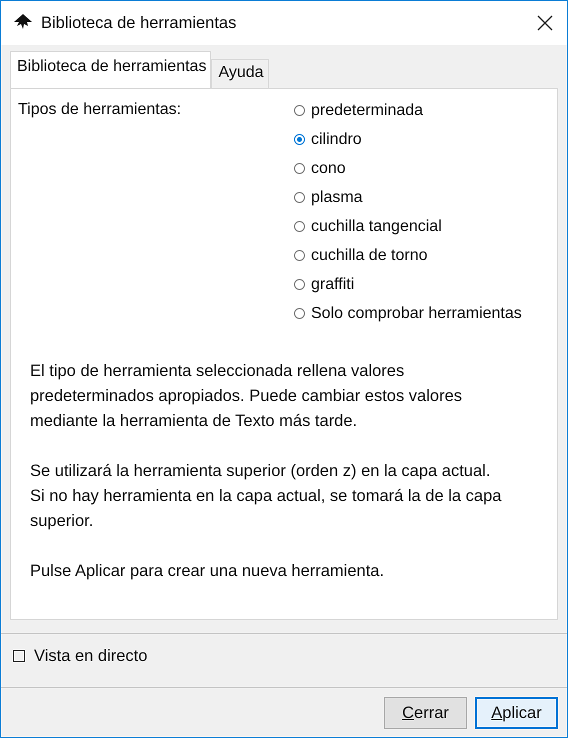 The image size is (568, 738). I want to click on radio-option: plasma, so click(408, 197).